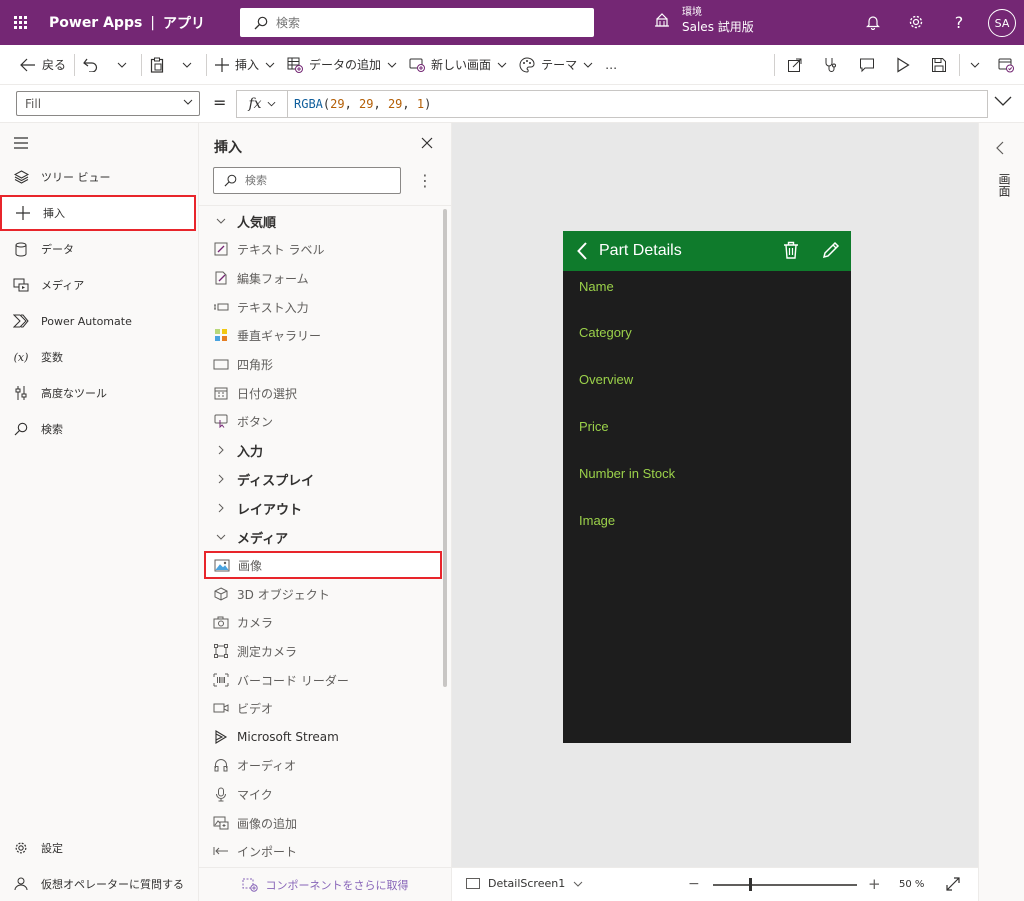 This screenshot has width=1024, height=901. I want to click on nav-label: Power Automate, so click(86, 321).